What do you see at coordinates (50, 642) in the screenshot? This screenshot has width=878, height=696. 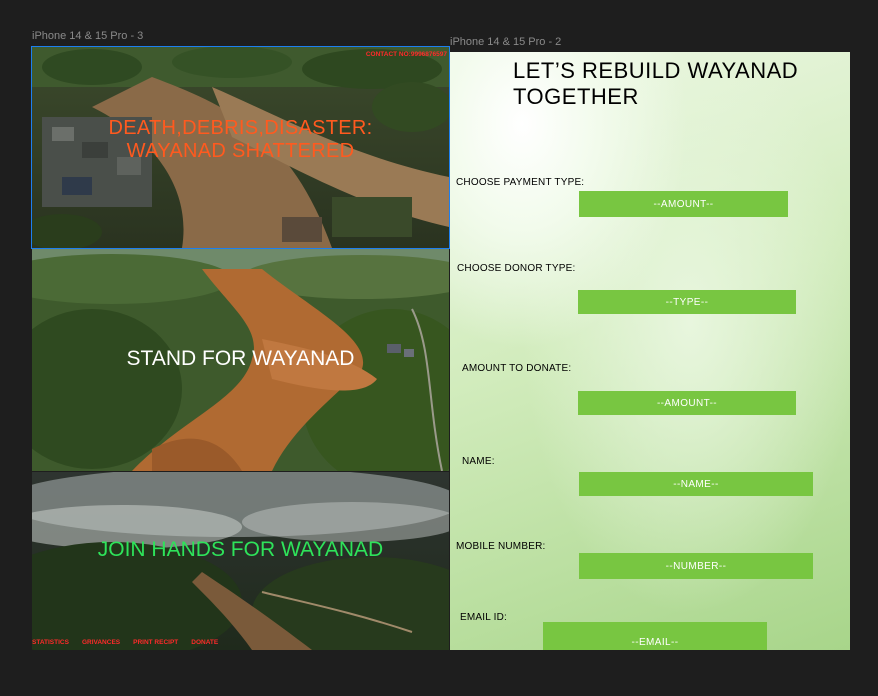 I see `nav-statistics: STATISTICS` at bounding box center [50, 642].